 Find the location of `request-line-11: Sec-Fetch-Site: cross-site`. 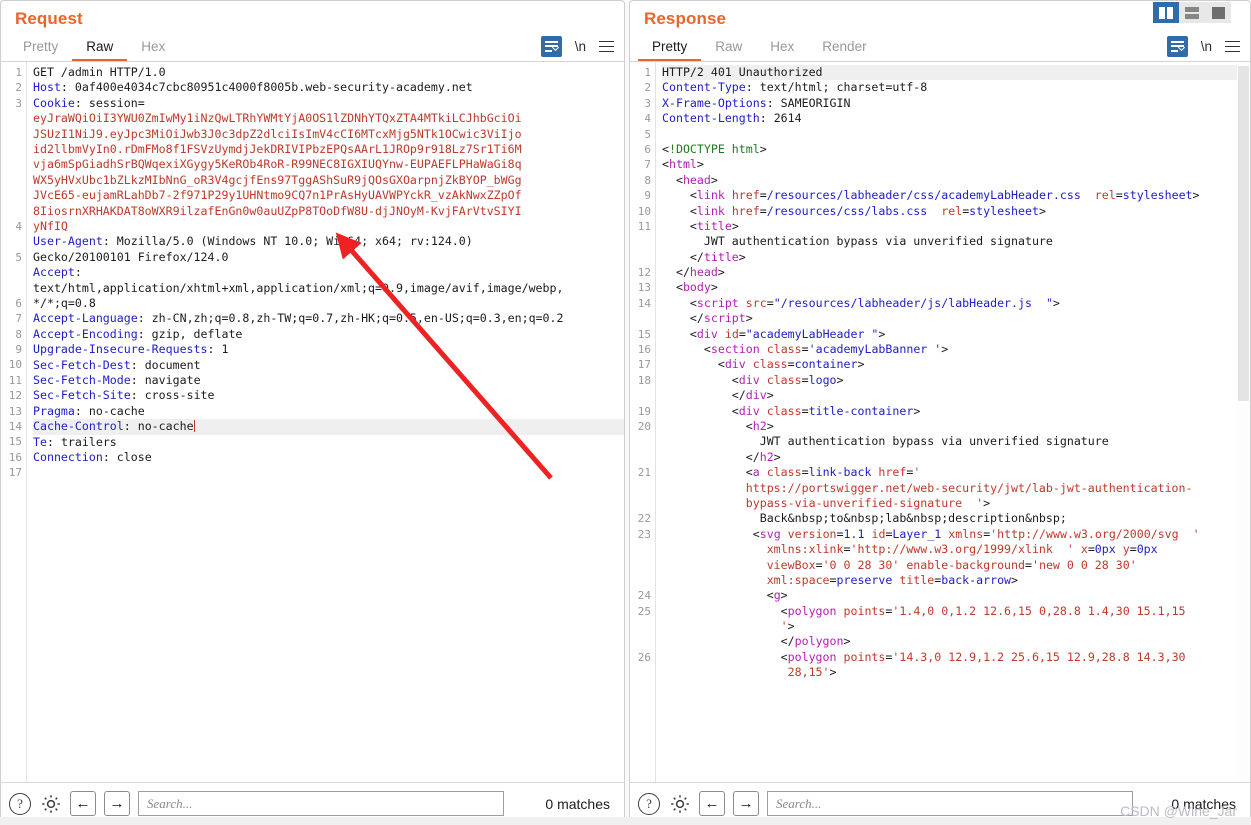

request-line-11: Sec-Fetch-Site: cross-site is located at coordinates (124, 395).